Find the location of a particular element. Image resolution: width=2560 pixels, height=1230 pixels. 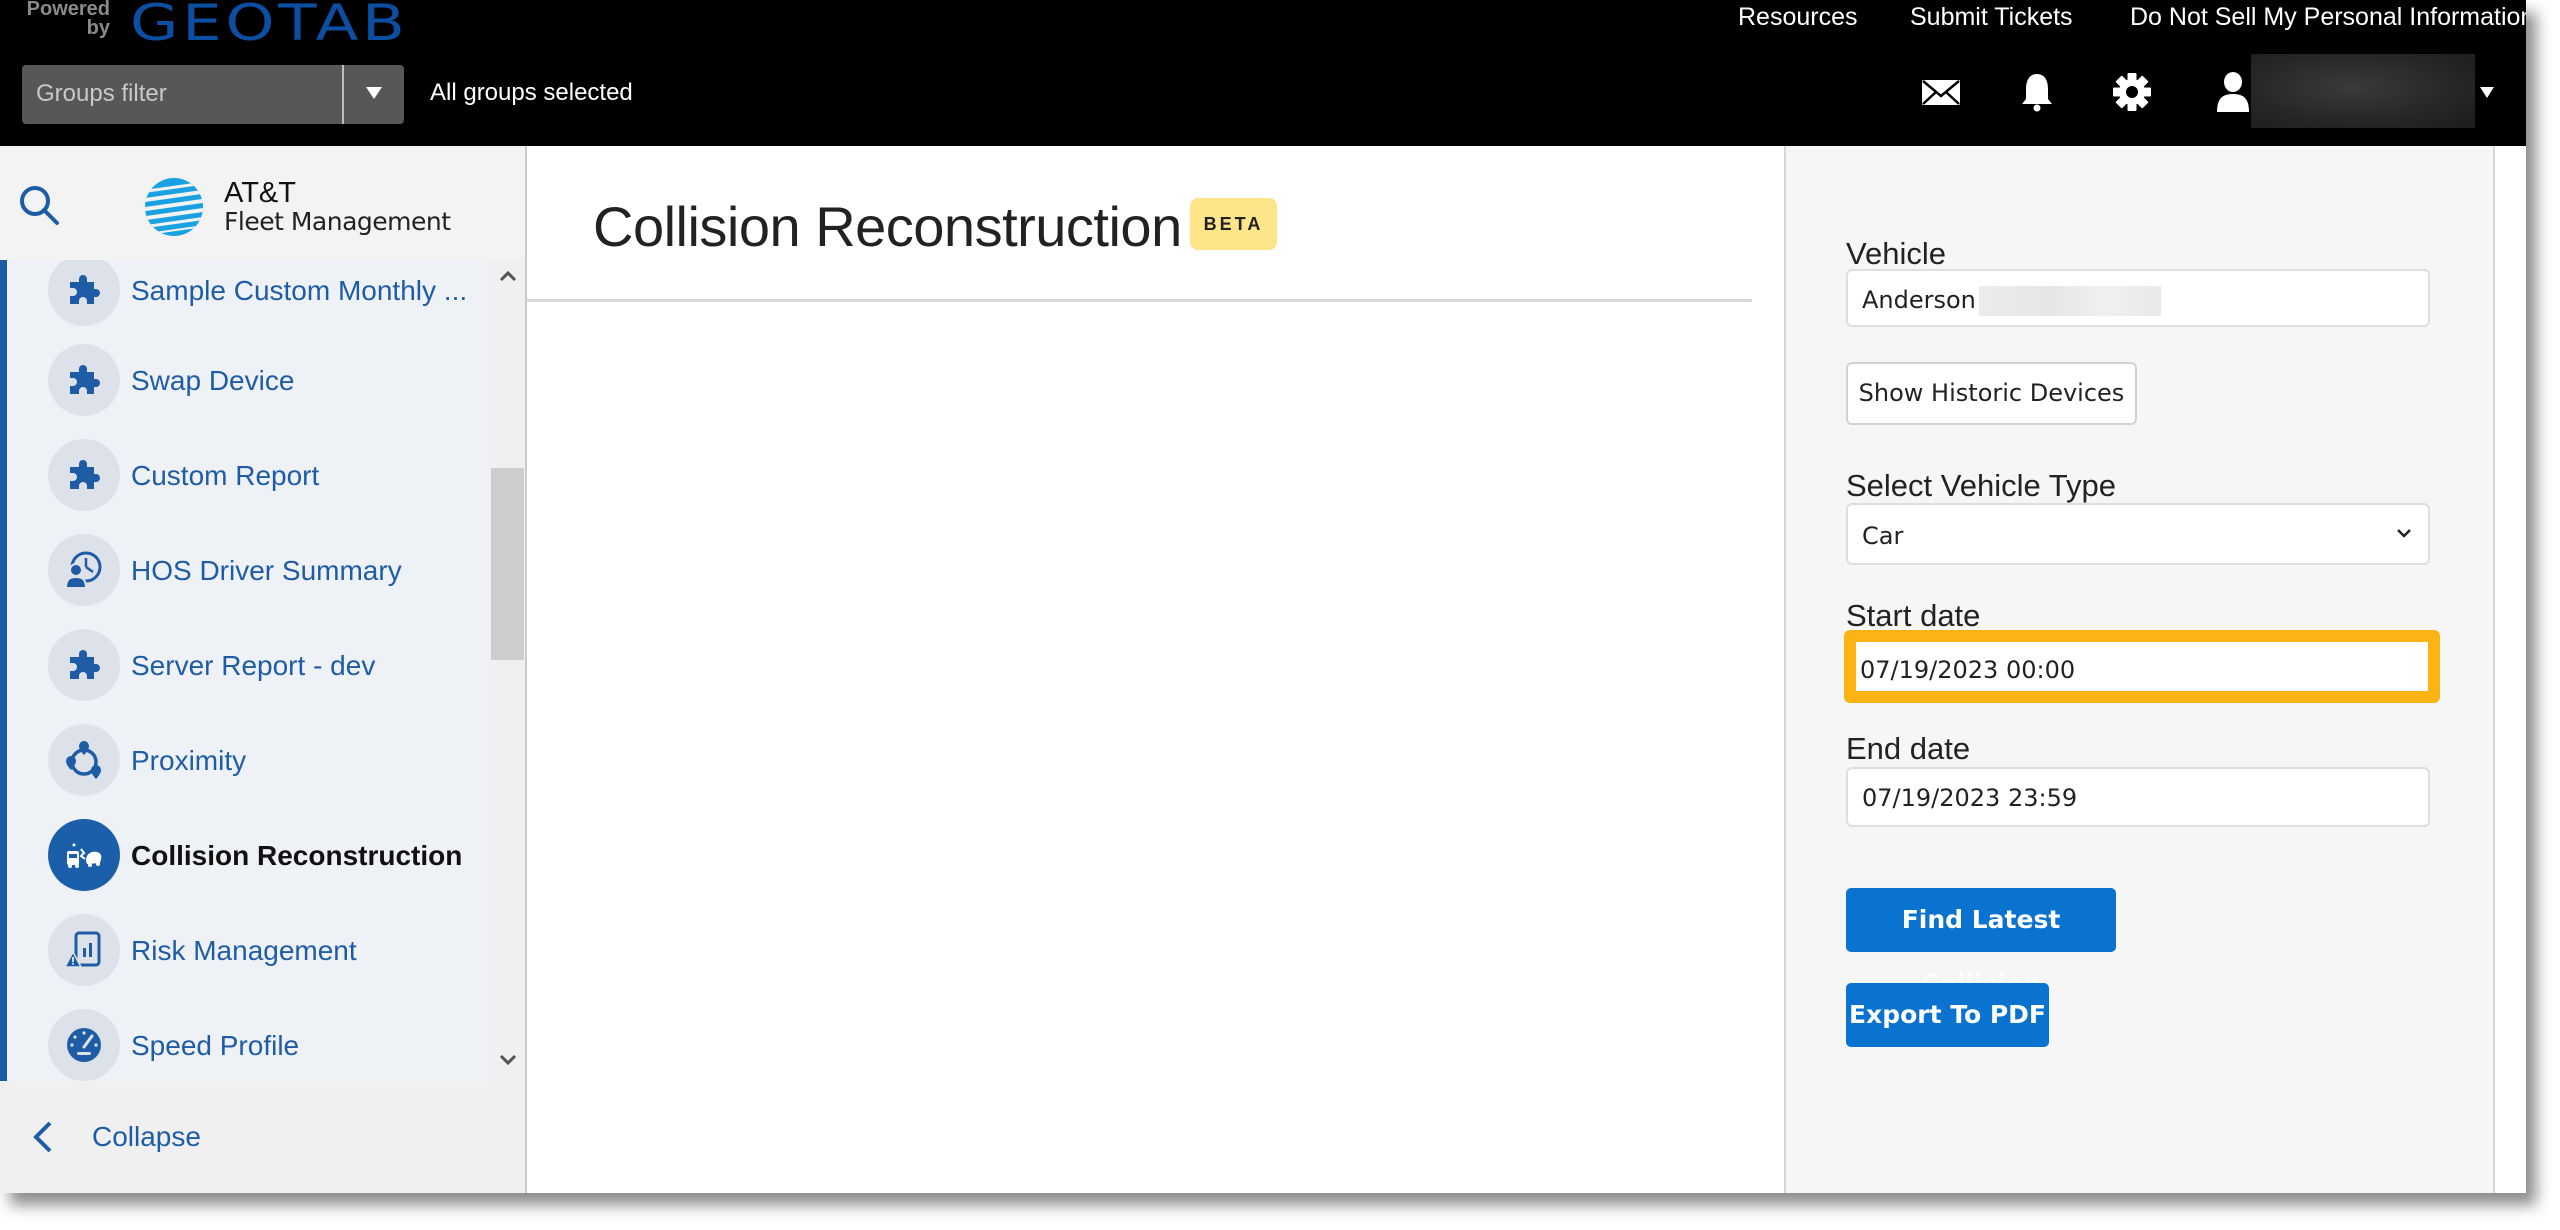

groups-filter-divider is located at coordinates (343, 94).